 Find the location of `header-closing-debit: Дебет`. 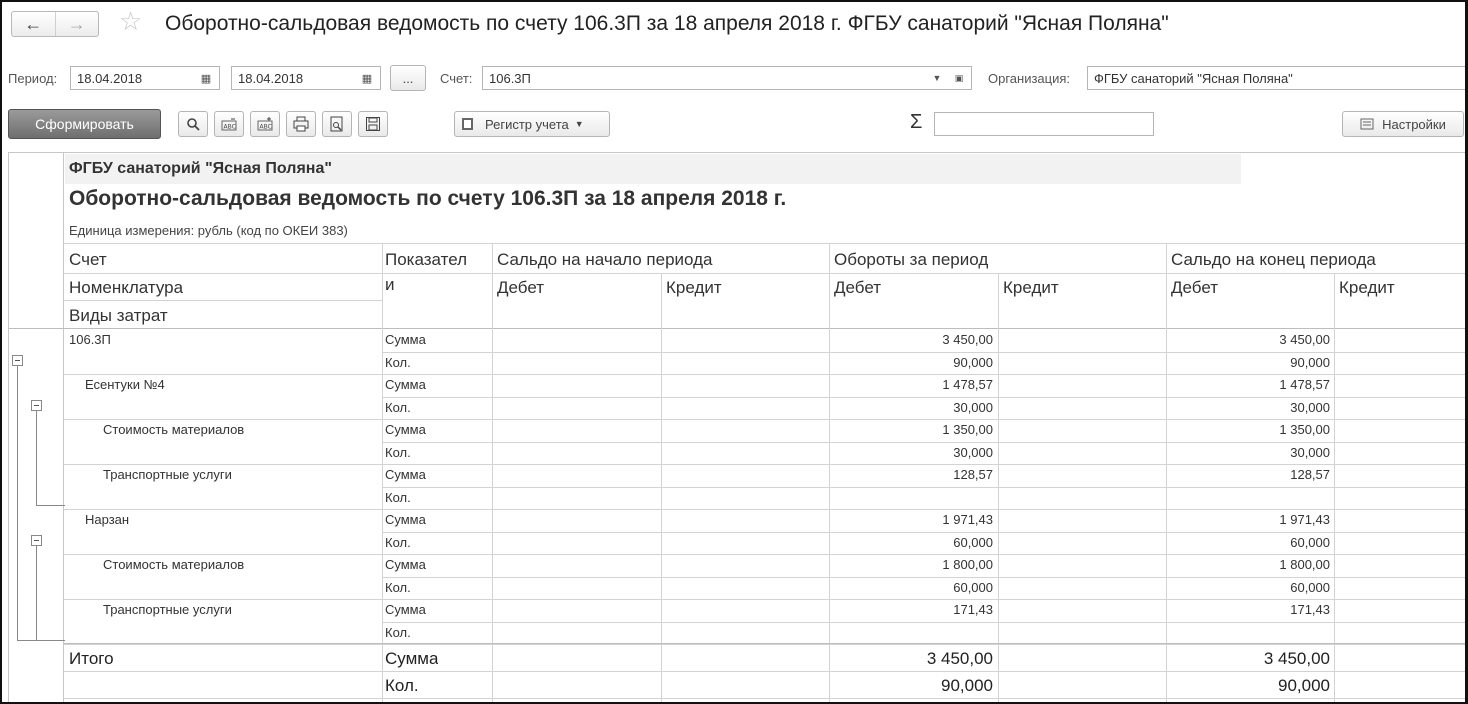

header-closing-debit: Дебет is located at coordinates (1194, 287).